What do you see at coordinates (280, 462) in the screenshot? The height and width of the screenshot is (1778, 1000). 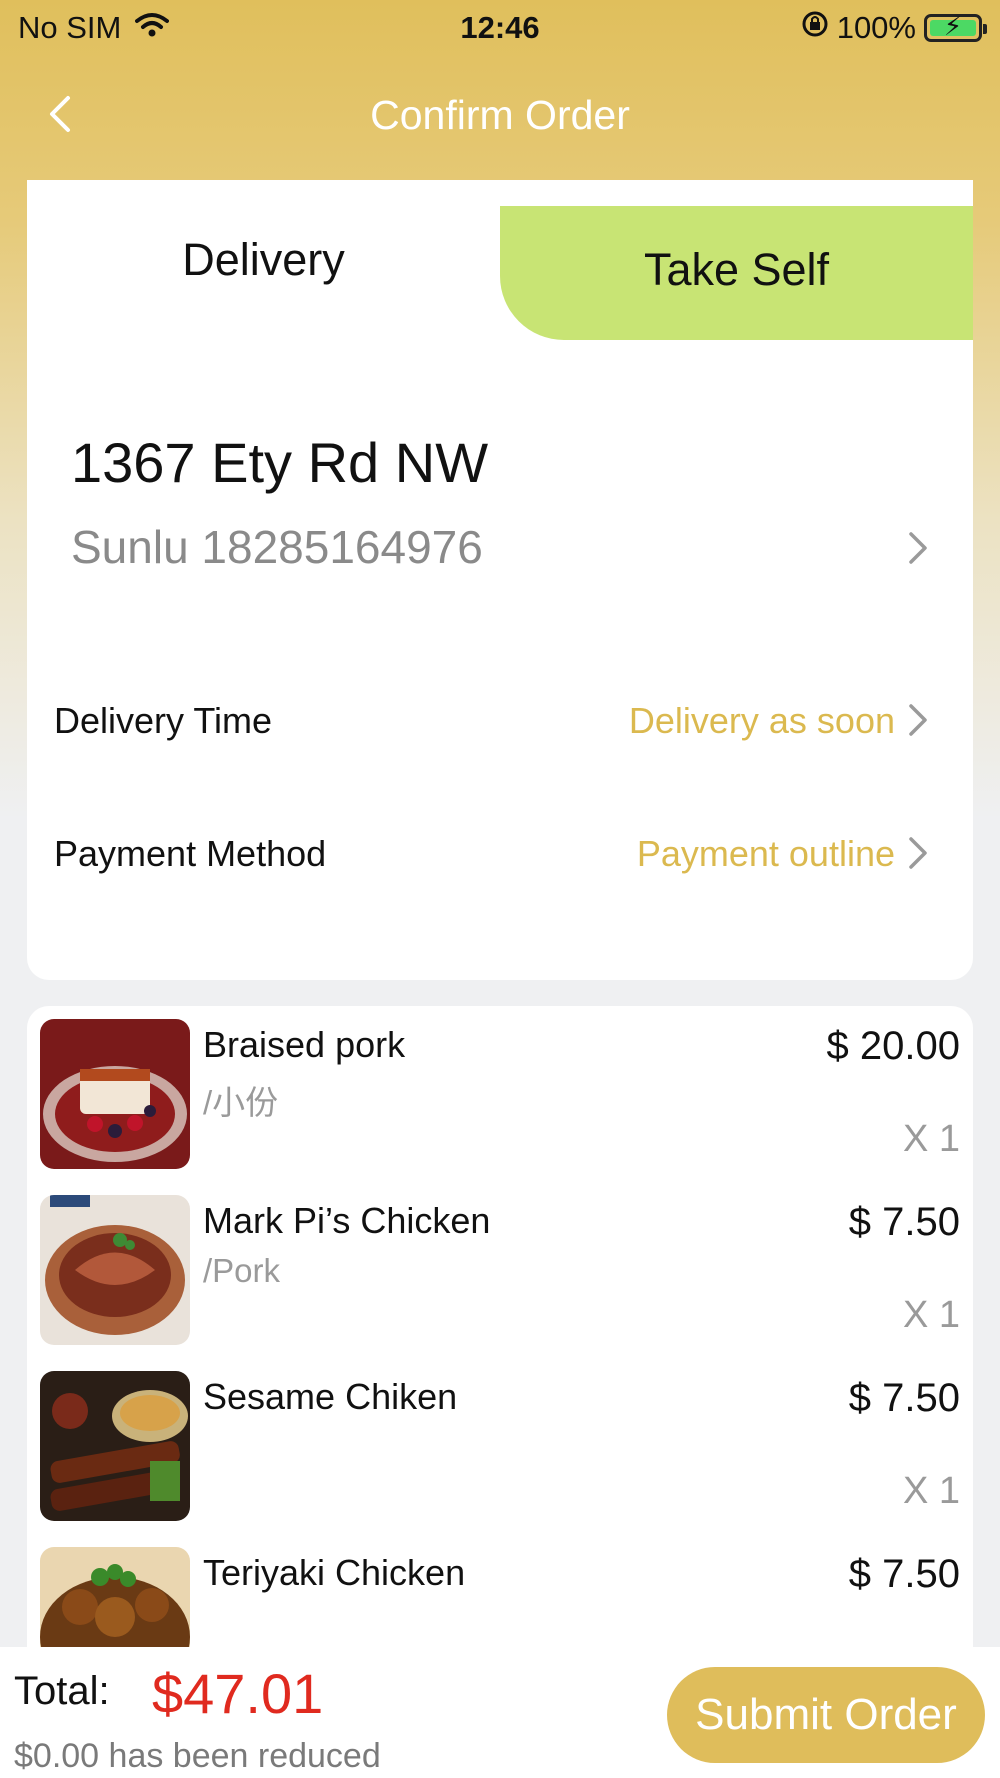 I see `address-line: 1367 Ety Rd NW` at bounding box center [280, 462].